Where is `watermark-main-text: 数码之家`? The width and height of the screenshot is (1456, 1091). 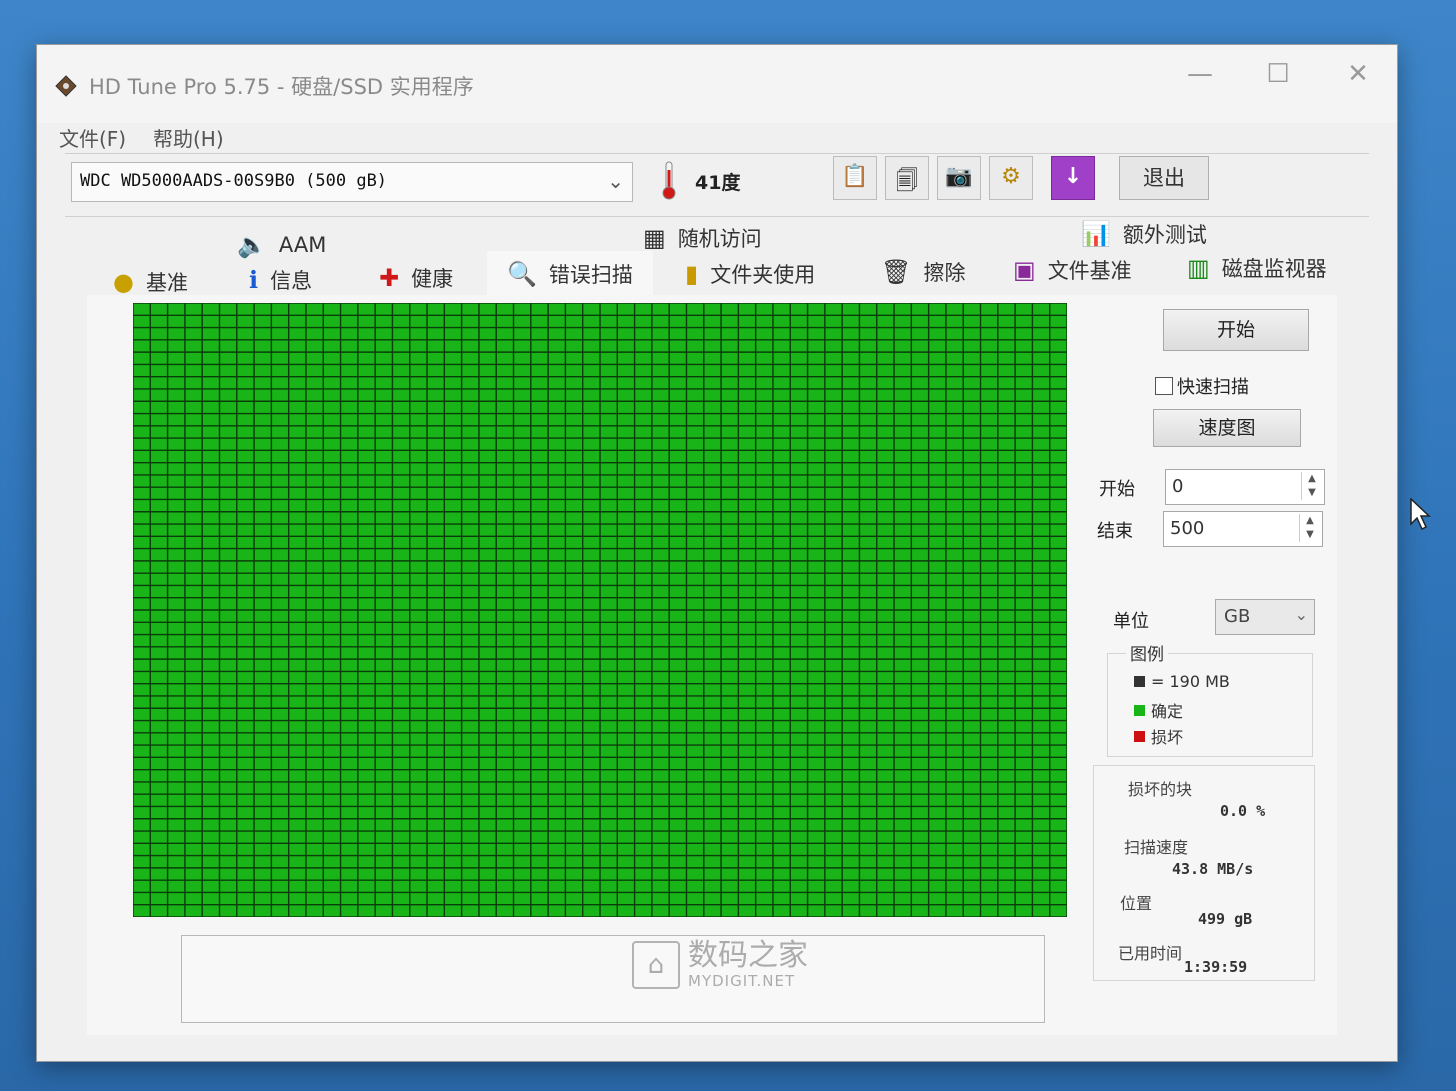 watermark-main-text: 数码之家 is located at coordinates (748, 955).